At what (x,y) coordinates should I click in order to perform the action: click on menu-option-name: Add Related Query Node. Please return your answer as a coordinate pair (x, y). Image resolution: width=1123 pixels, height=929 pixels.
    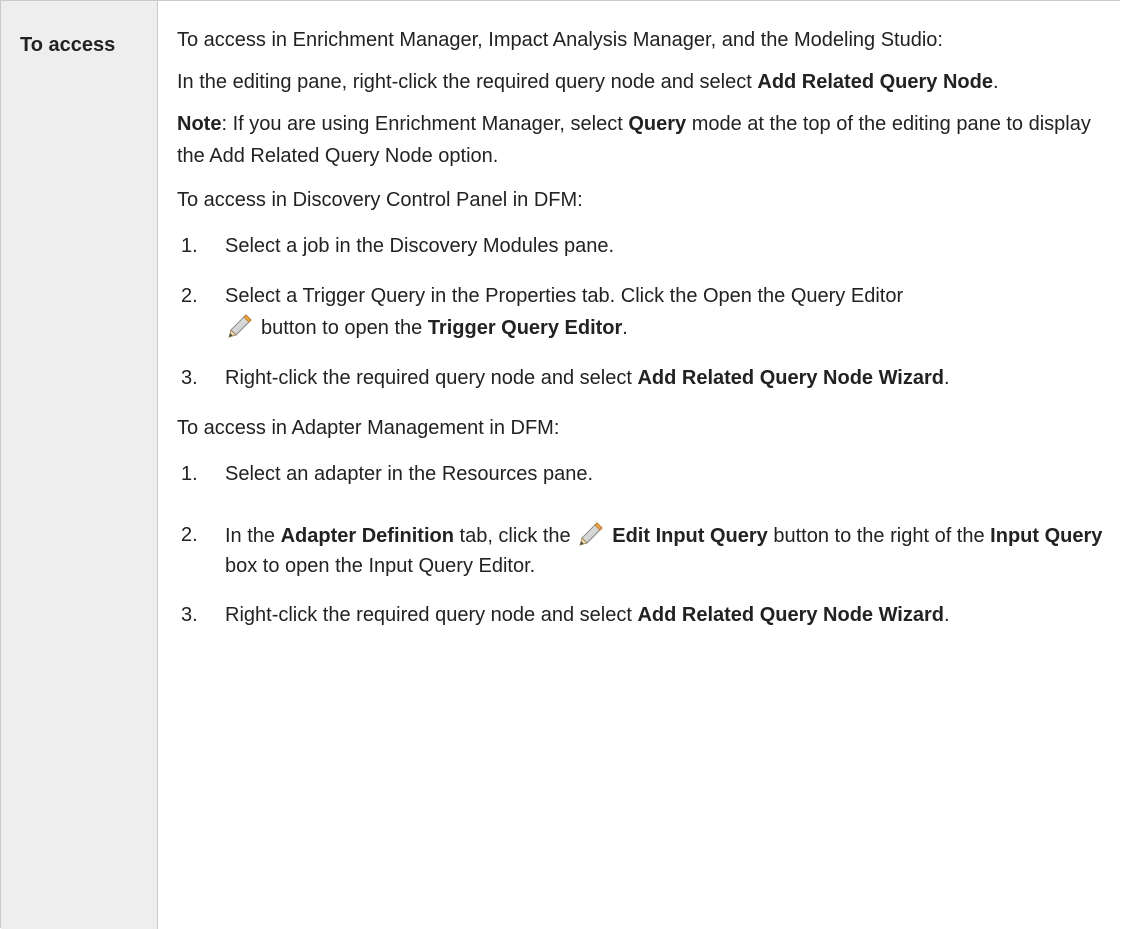
    Looking at the image, I should click on (875, 82).